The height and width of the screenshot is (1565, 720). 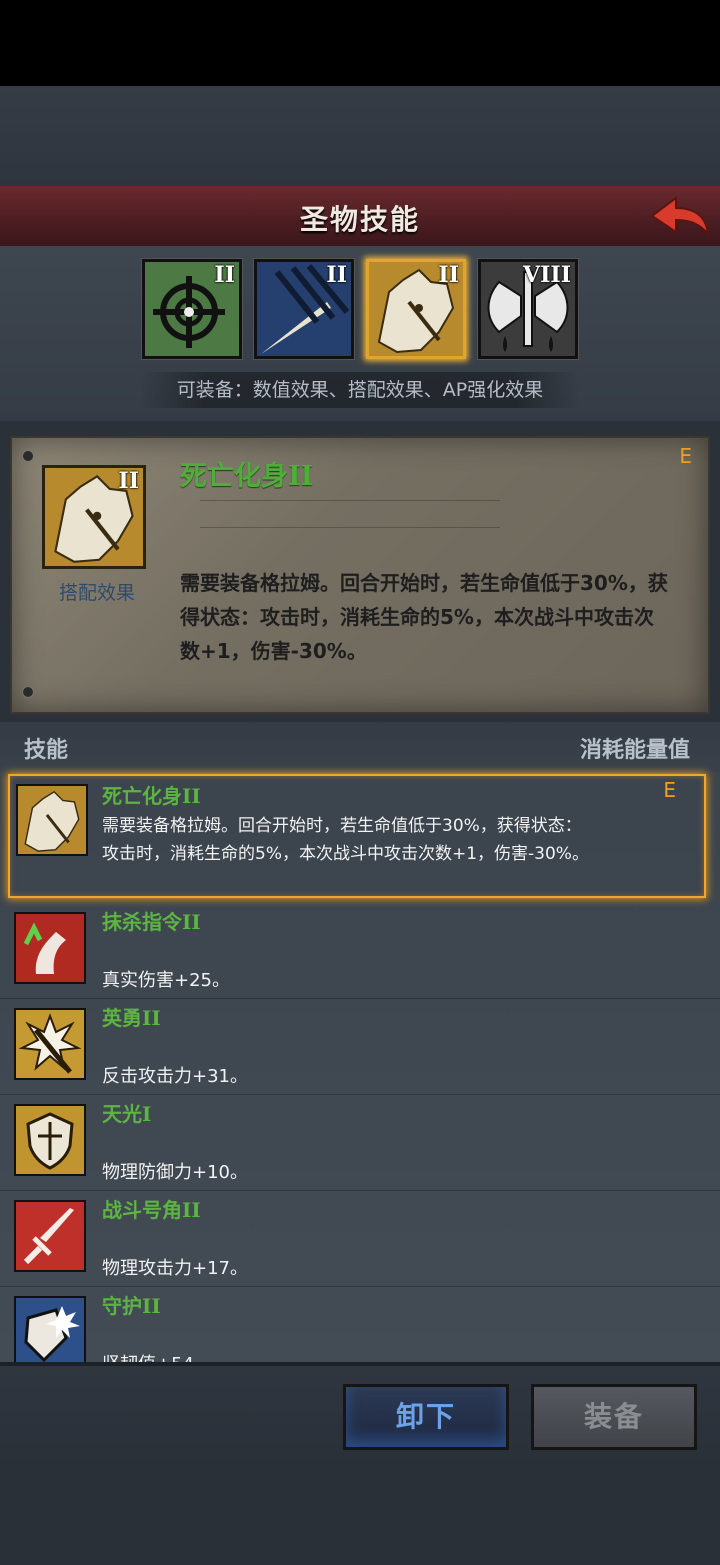 What do you see at coordinates (679, 217) in the screenshot?
I see `back-arrow-icon` at bounding box center [679, 217].